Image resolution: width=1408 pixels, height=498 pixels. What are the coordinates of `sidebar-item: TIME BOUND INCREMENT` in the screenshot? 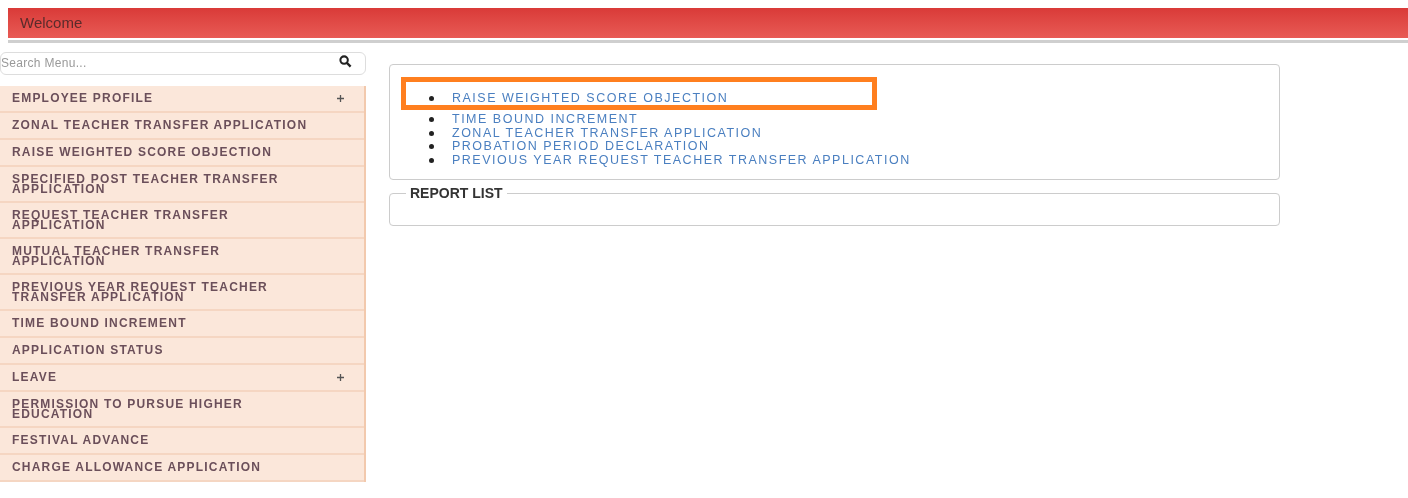 It's located at (182, 324).